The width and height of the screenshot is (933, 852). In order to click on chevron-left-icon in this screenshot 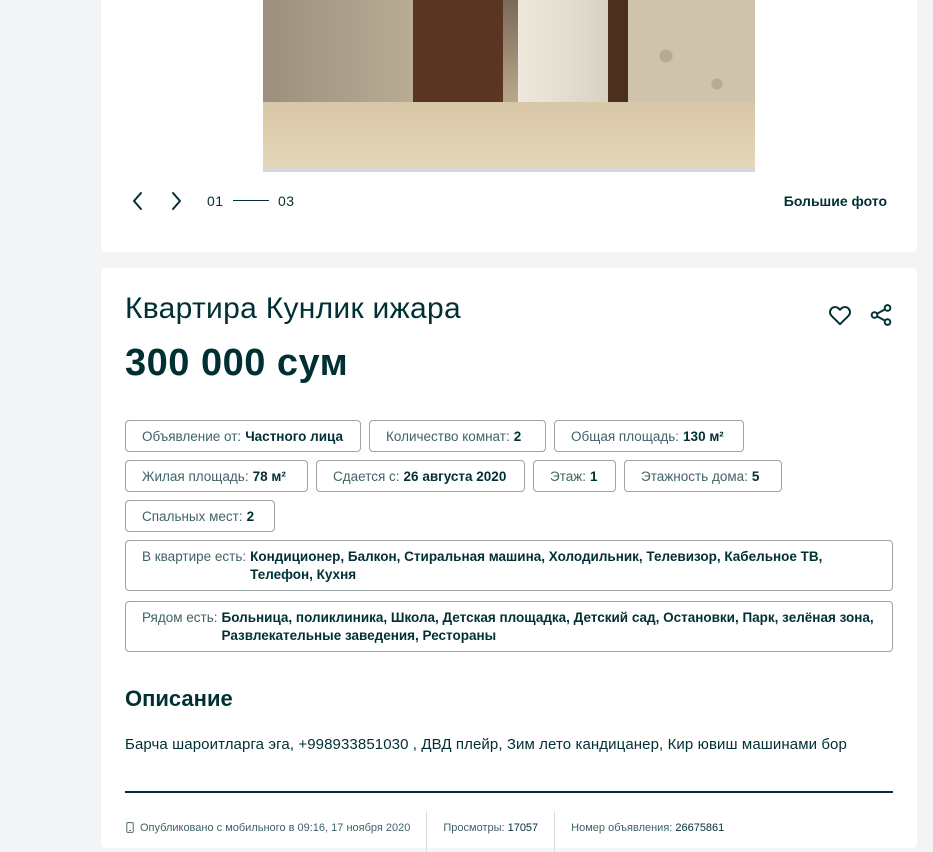, I will do `click(137, 201)`.